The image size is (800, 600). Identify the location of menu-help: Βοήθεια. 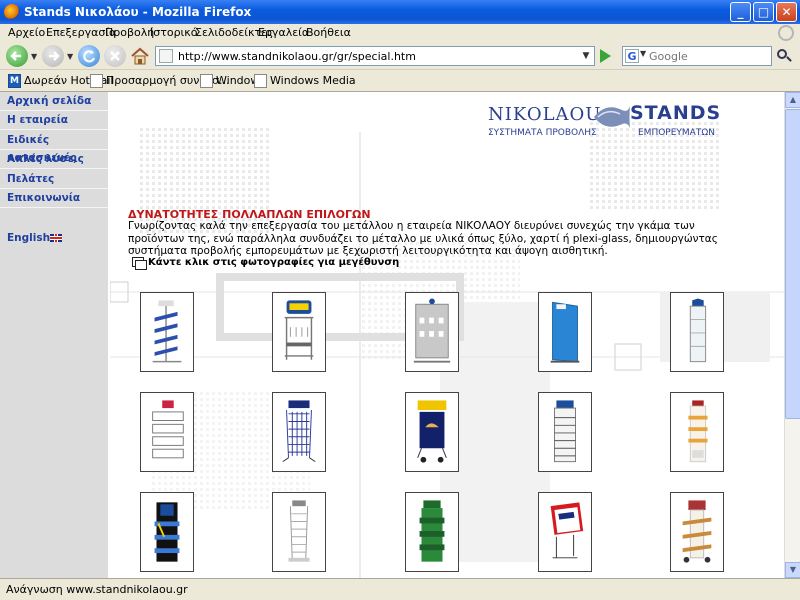
(328, 32).